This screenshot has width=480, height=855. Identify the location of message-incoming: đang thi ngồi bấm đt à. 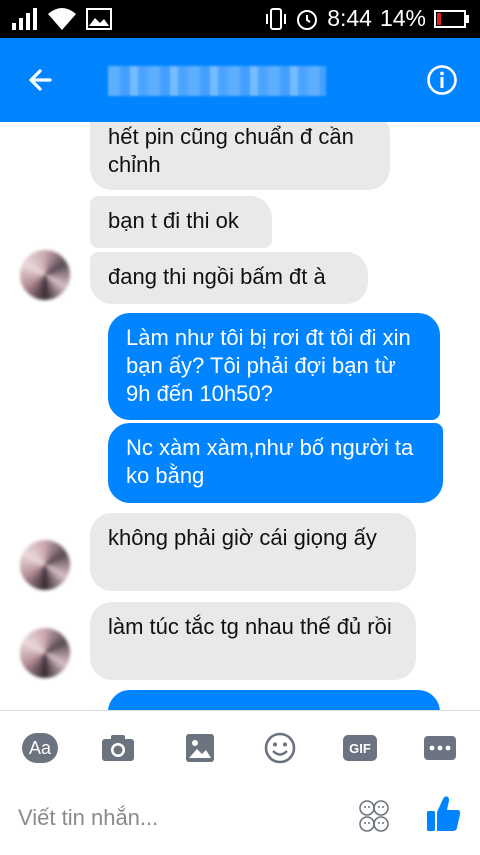
(229, 278).